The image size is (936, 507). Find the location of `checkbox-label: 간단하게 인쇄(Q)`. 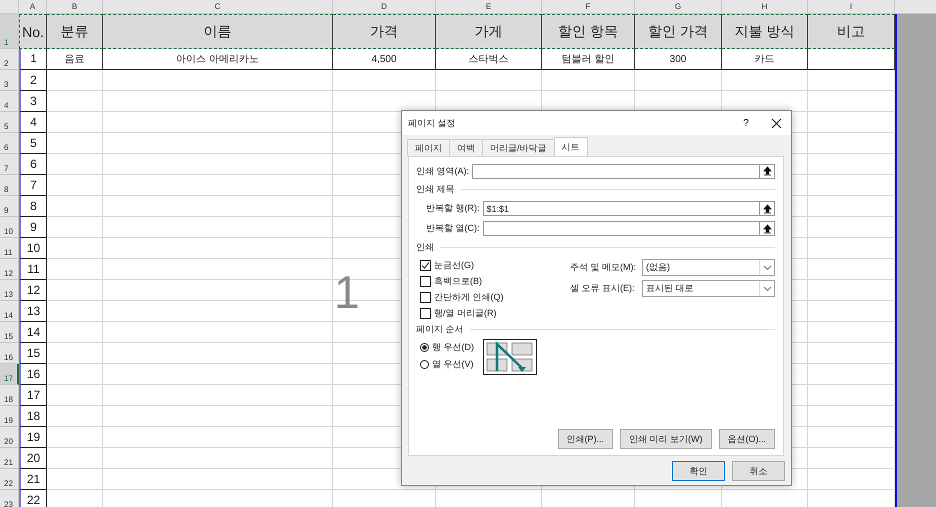

checkbox-label: 간단하게 인쇄(Q) is located at coordinates (469, 297).